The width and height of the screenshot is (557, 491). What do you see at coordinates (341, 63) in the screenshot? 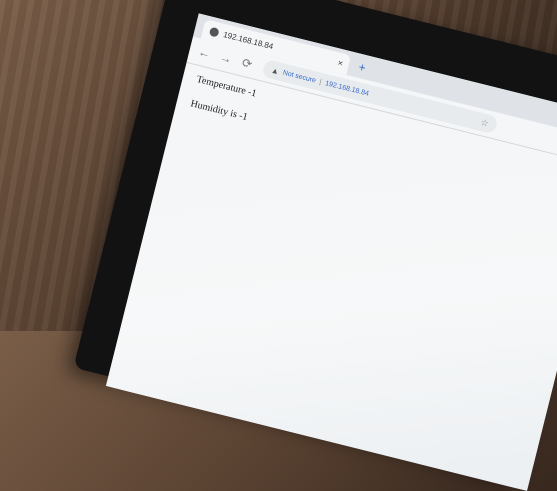
I see `close-icon: ×` at bounding box center [341, 63].